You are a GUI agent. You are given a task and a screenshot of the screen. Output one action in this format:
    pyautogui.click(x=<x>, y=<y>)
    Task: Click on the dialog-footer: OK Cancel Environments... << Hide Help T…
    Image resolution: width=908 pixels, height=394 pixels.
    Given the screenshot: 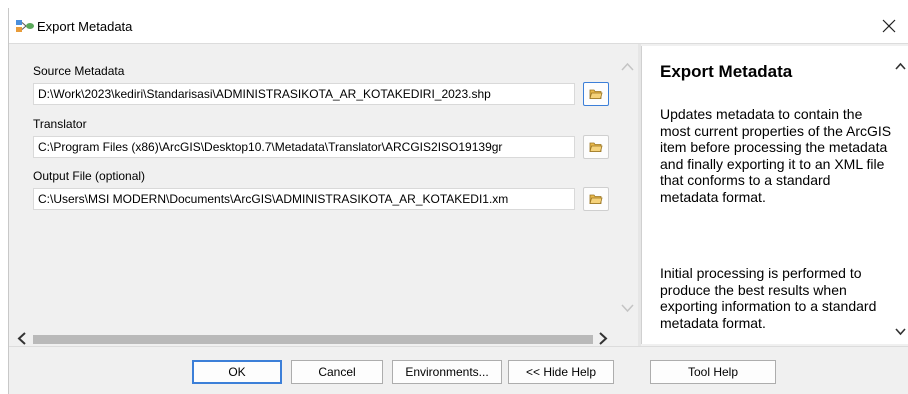 What is the action you would take?
    pyautogui.click(x=458, y=370)
    